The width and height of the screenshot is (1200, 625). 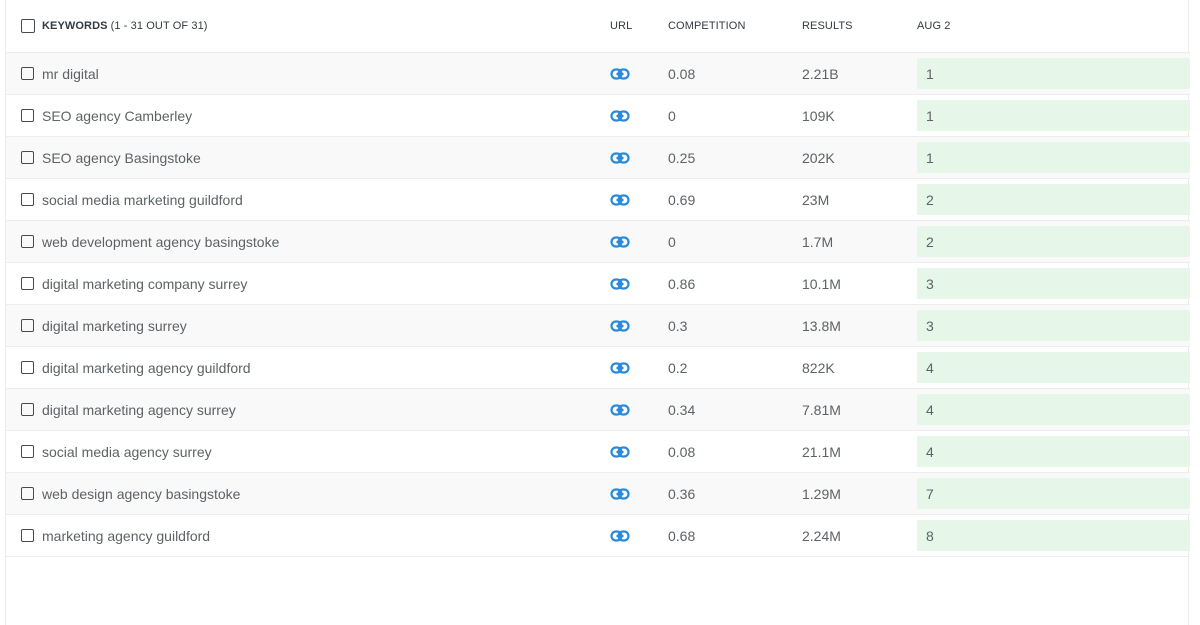 What do you see at coordinates (159, 26) in the screenshot?
I see `keywords-count: (1 - 31 OUT OF 31)` at bounding box center [159, 26].